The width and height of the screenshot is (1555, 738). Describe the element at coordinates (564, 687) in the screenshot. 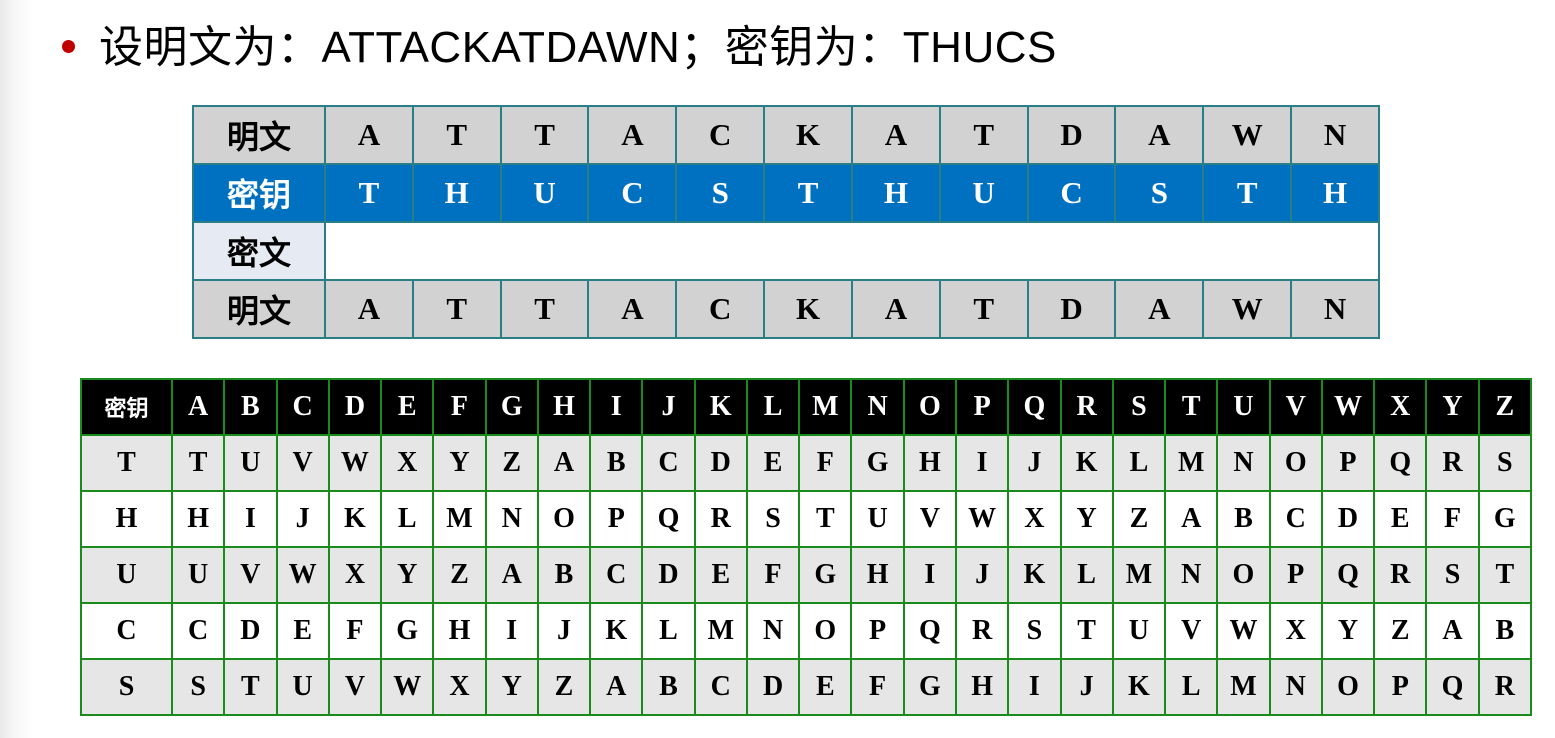

I see `square-cell: Z` at that location.